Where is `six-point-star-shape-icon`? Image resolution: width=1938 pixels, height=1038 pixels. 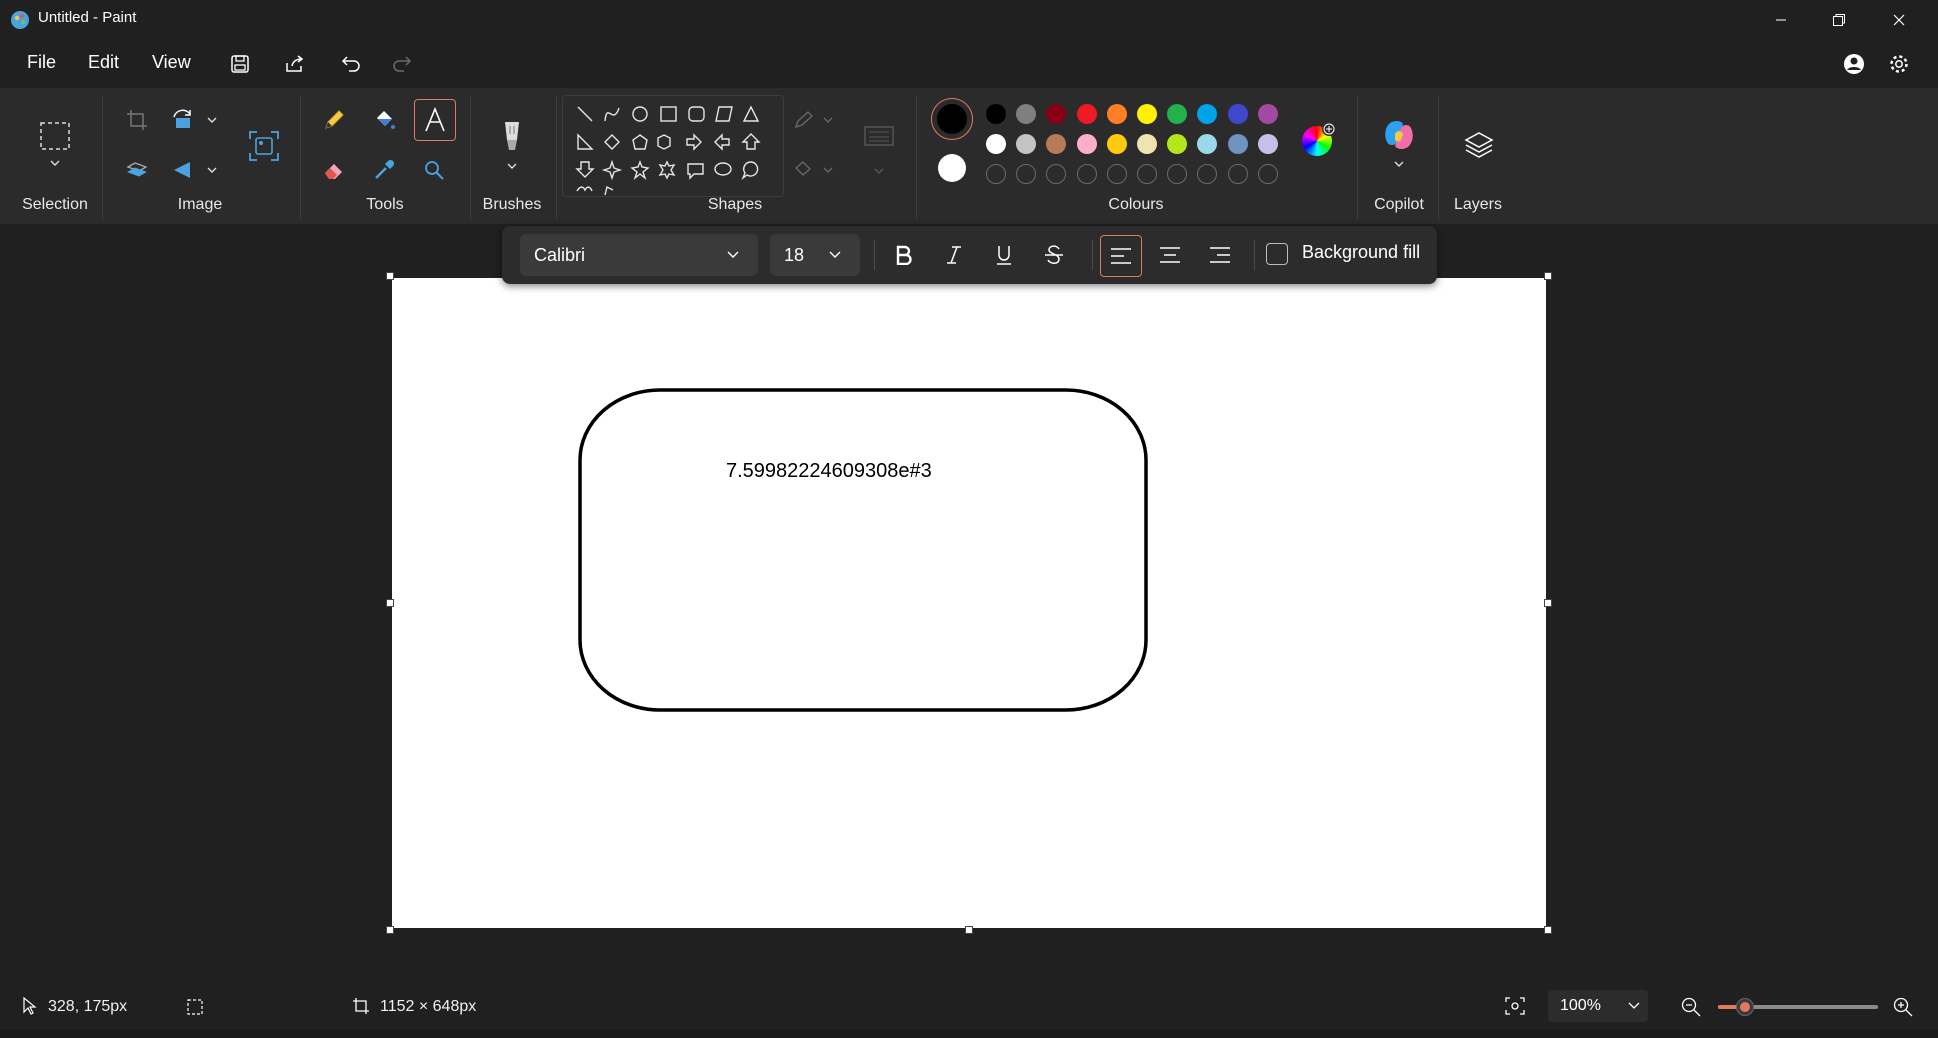
six-point-star-shape-icon is located at coordinates (667, 170).